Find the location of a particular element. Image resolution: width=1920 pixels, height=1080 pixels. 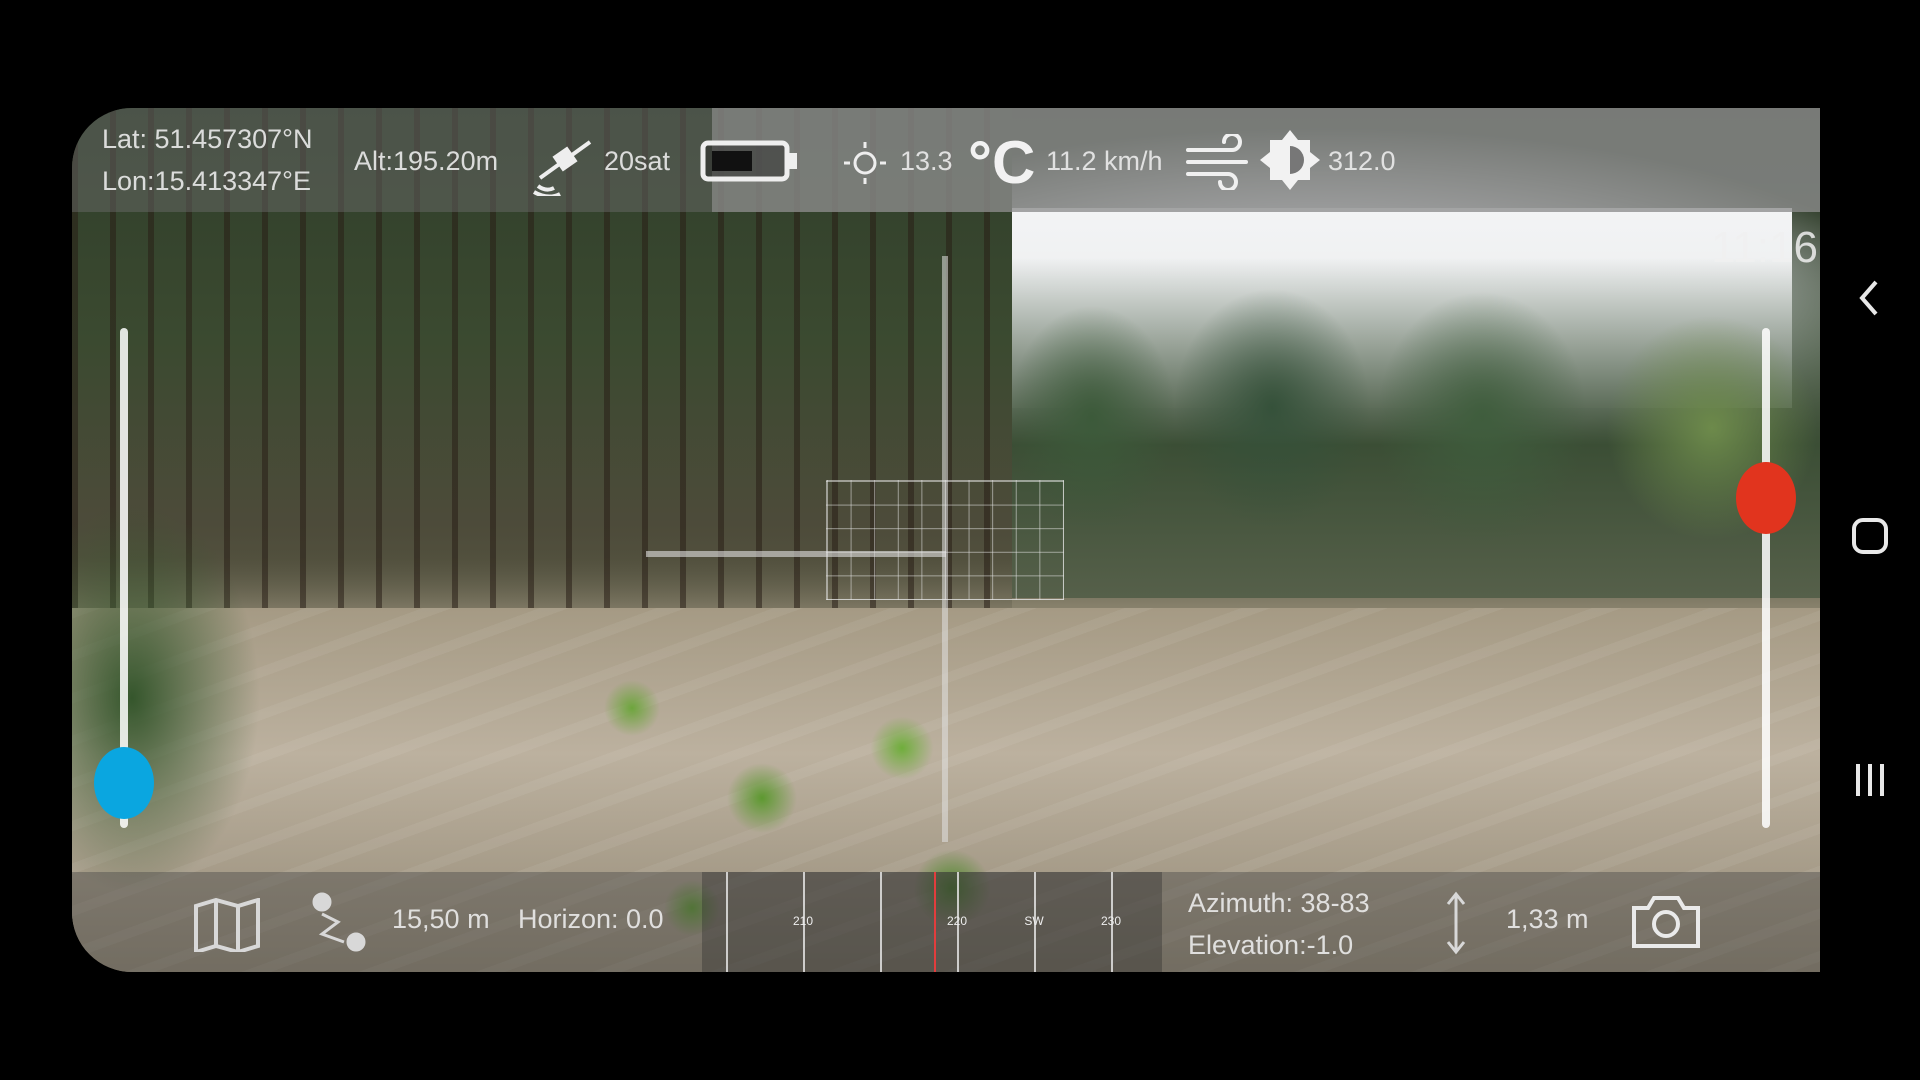

route-icon is located at coordinates (340, 923).